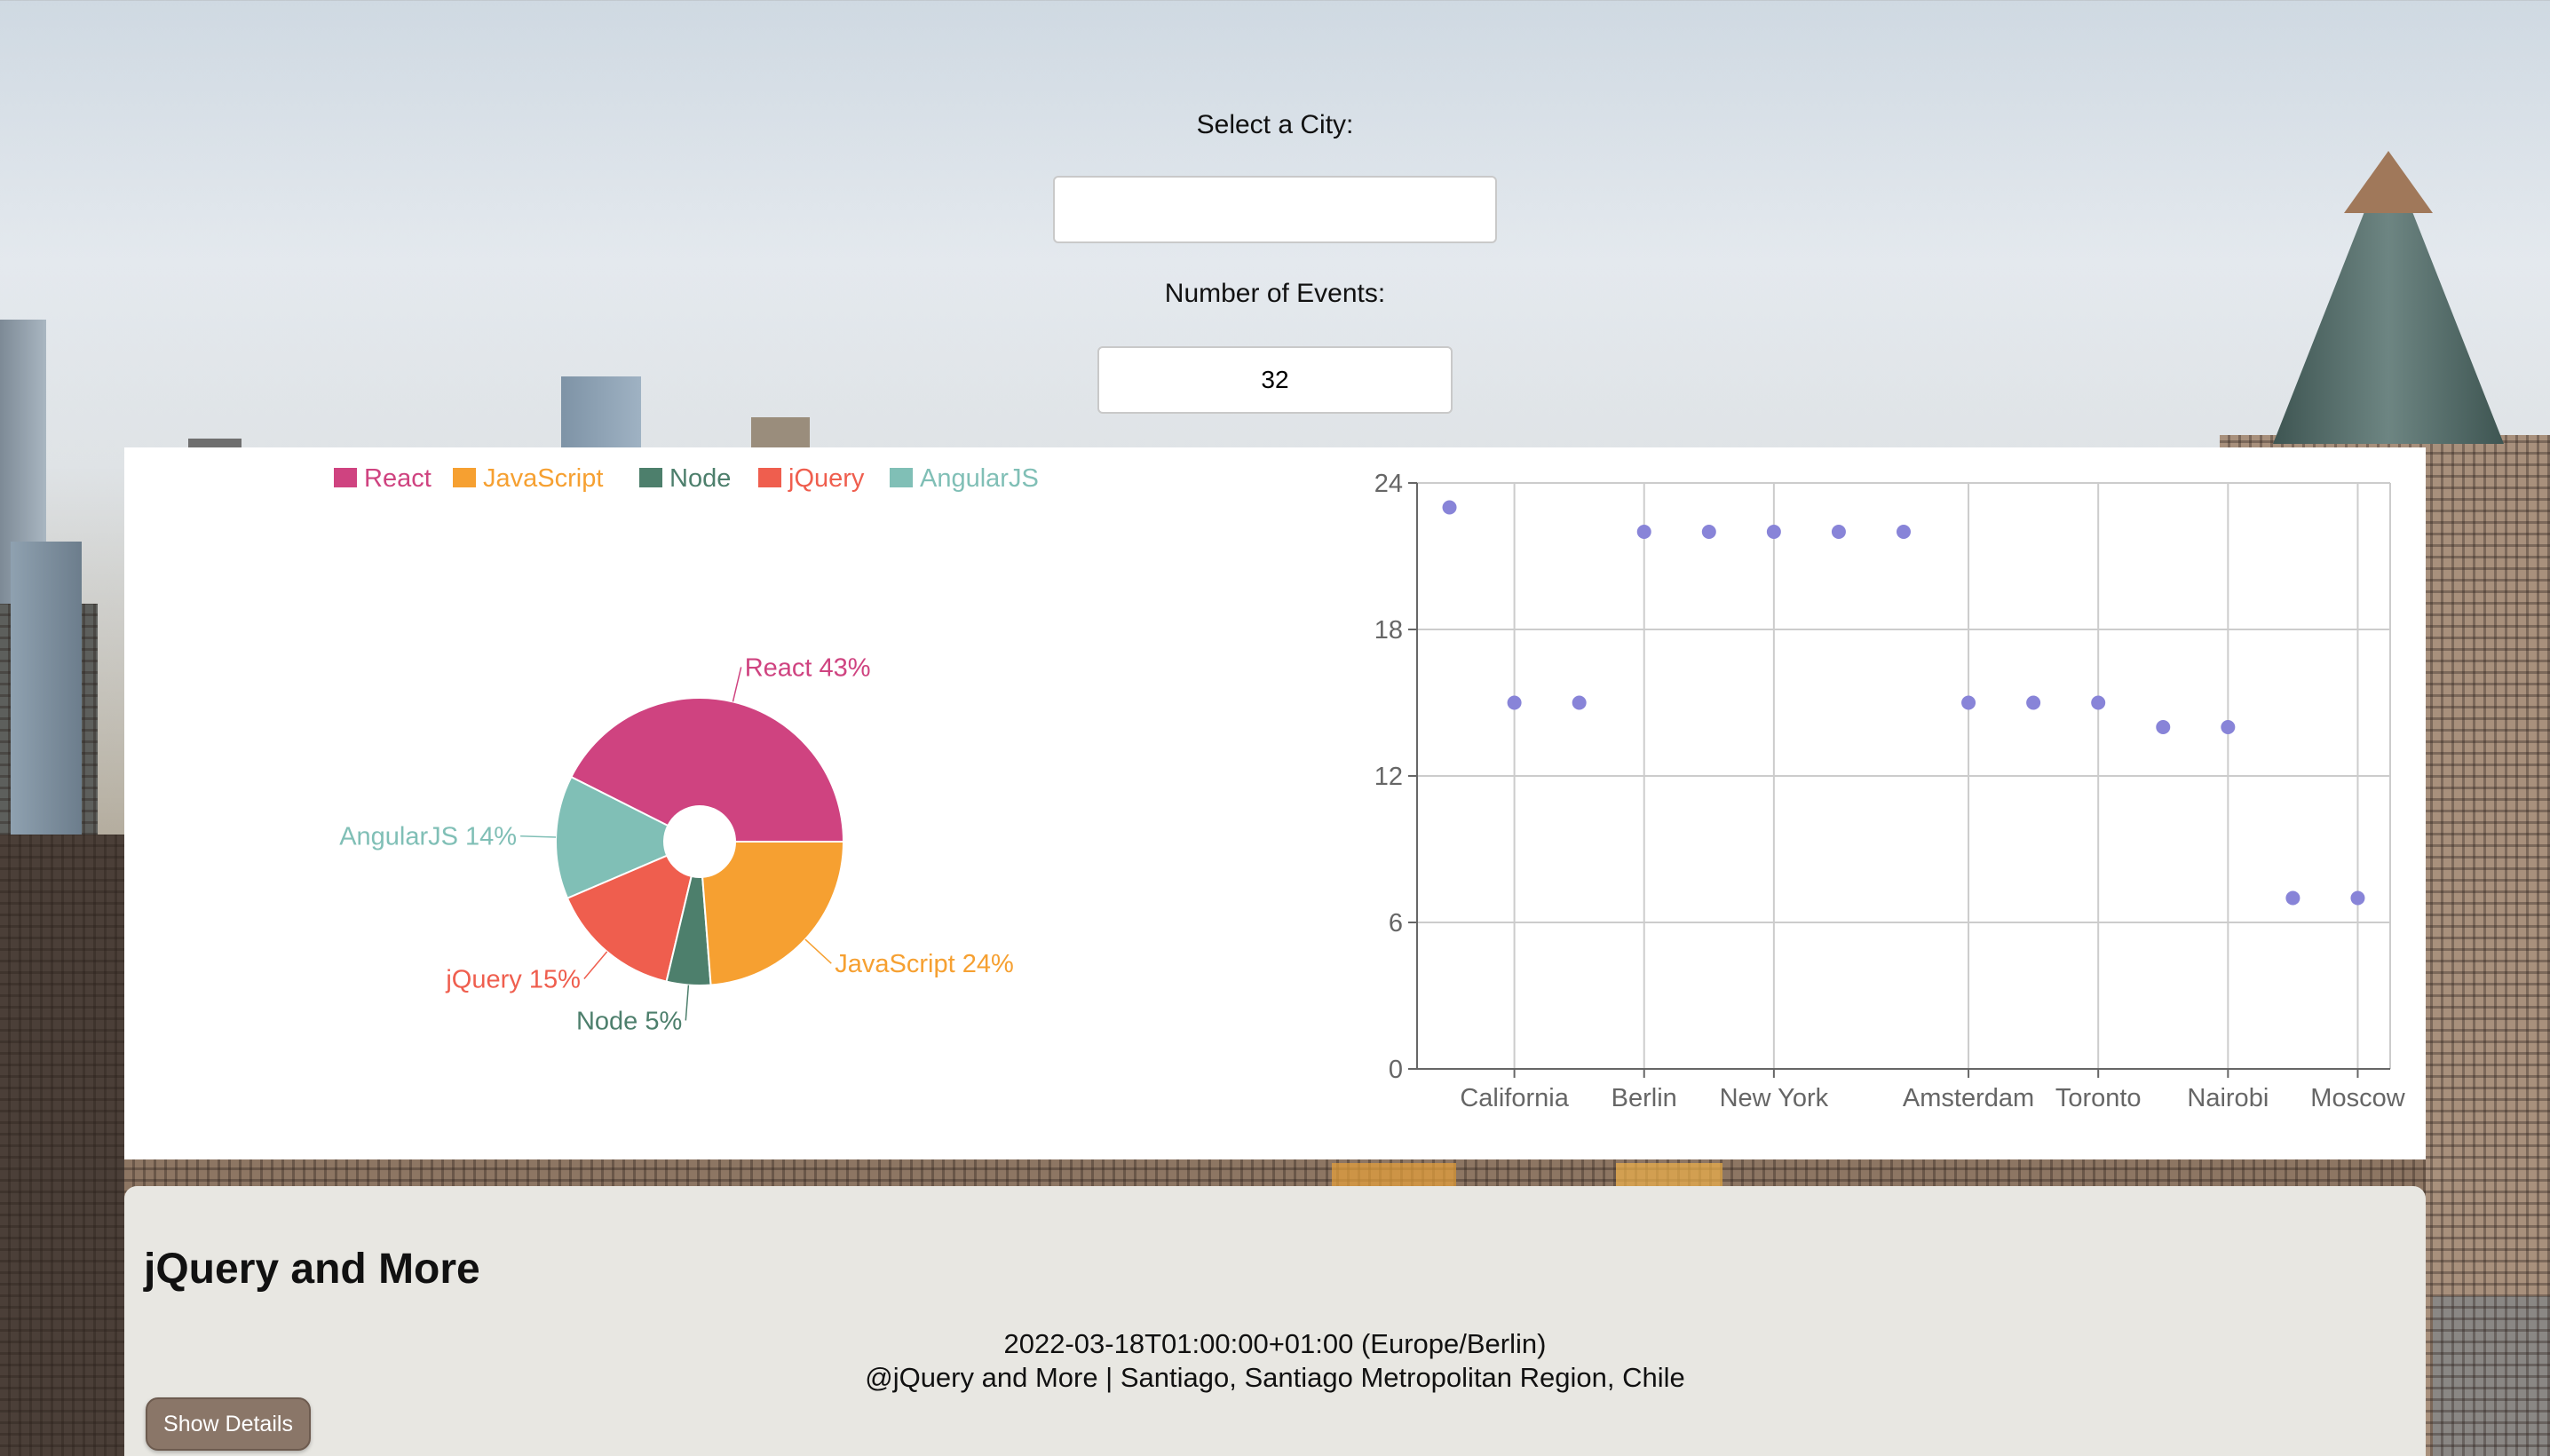  Describe the element at coordinates (428, 837) in the screenshot. I see `pie-data-label: AngularJS 14%` at that location.